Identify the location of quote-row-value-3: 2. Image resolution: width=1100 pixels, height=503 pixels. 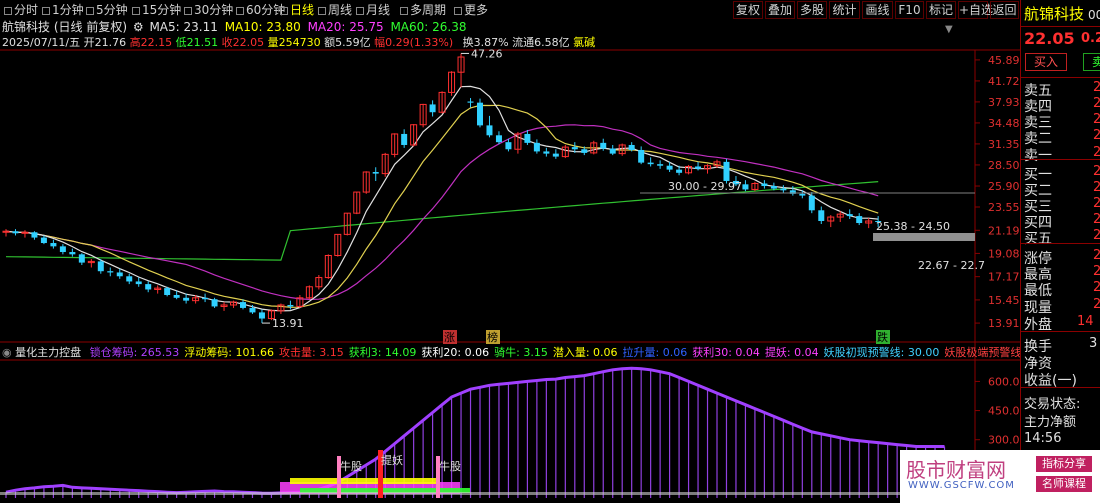
(1096, 135).